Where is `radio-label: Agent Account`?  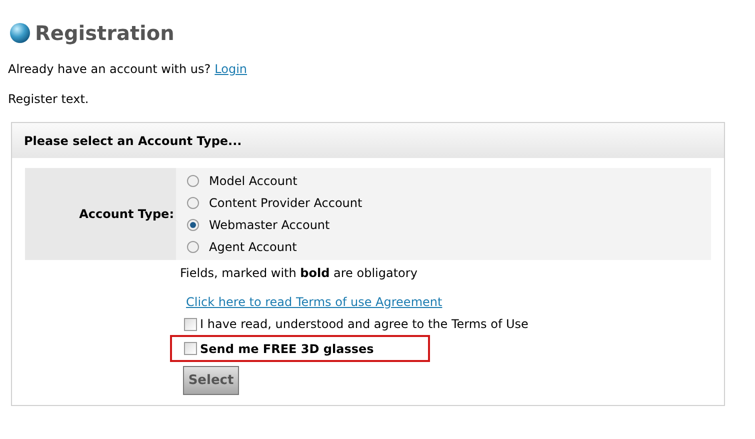 radio-label: Agent Account is located at coordinates (253, 247).